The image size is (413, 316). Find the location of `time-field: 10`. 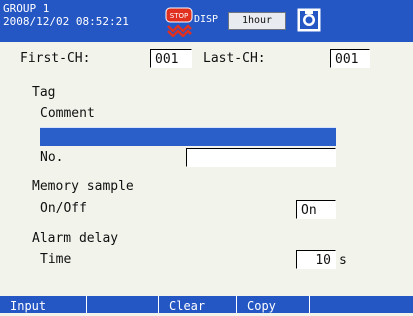

time-field: 10 is located at coordinates (316, 259).